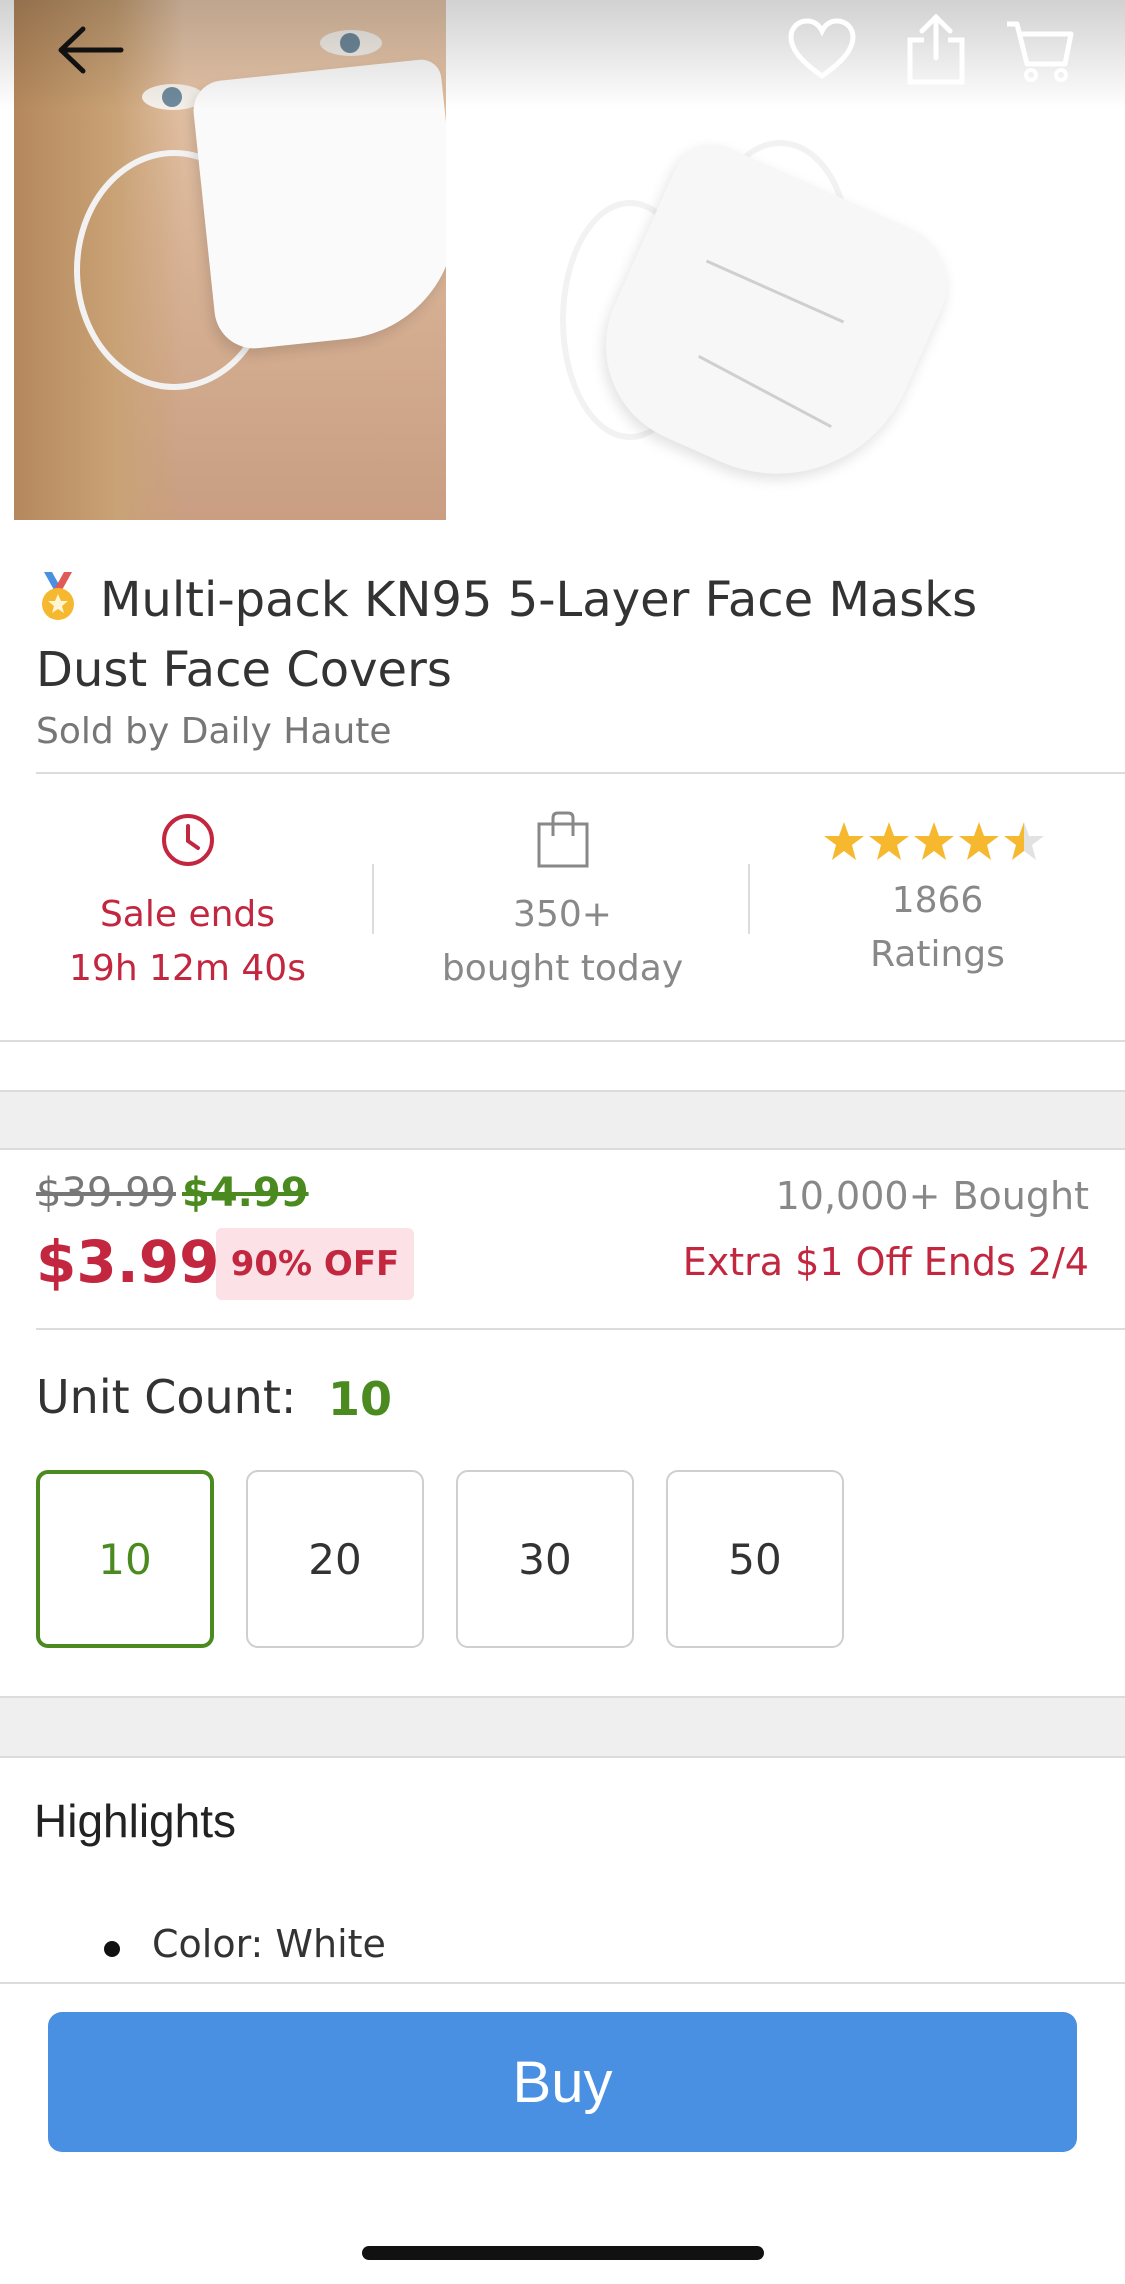 The width and height of the screenshot is (1125, 2284). What do you see at coordinates (187, 909) in the screenshot?
I see `sale-timer: Sale ends 19h 12m 40s` at bounding box center [187, 909].